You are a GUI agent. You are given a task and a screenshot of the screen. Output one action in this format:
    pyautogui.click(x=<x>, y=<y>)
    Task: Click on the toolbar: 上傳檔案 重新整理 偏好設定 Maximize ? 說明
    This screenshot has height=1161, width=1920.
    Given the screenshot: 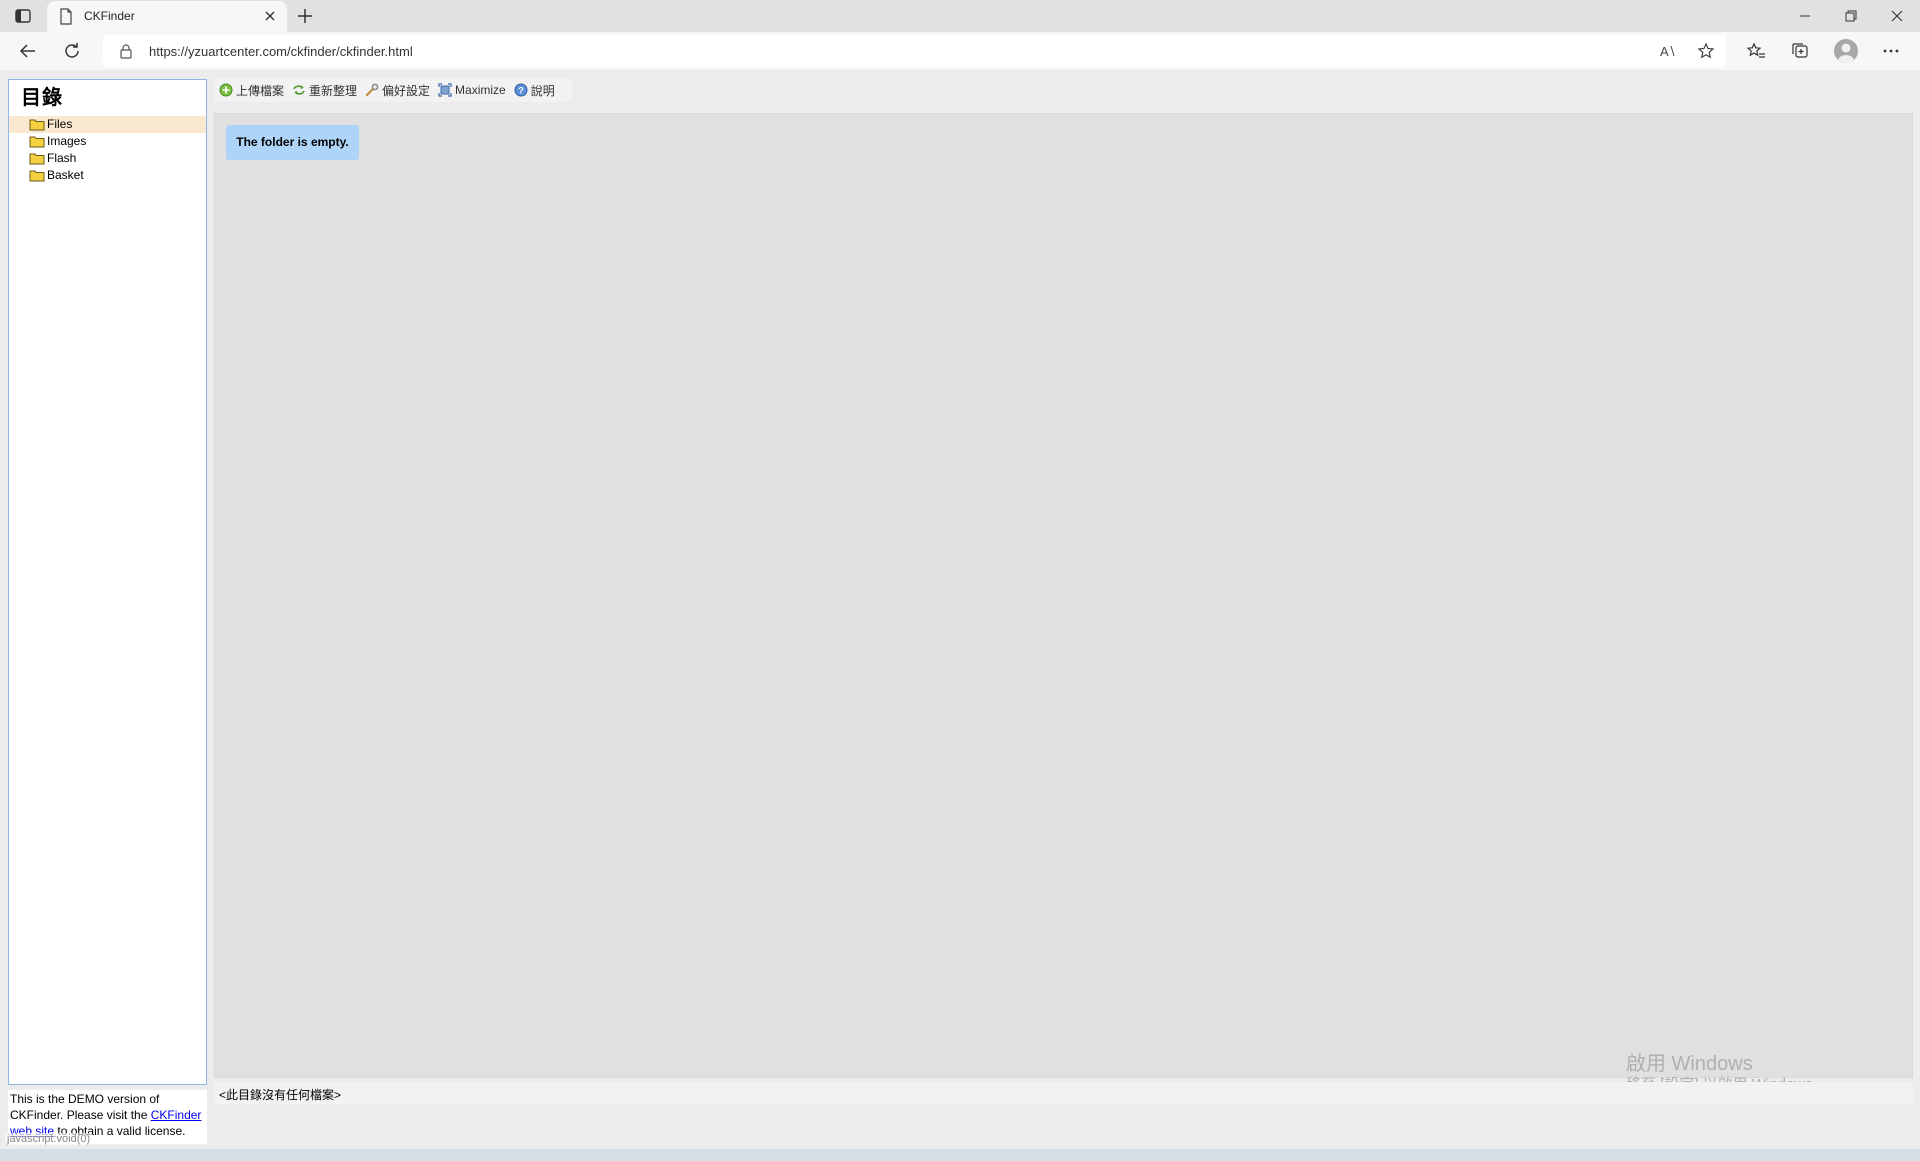 What is the action you would take?
    pyautogui.click(x=393, y=90)
    